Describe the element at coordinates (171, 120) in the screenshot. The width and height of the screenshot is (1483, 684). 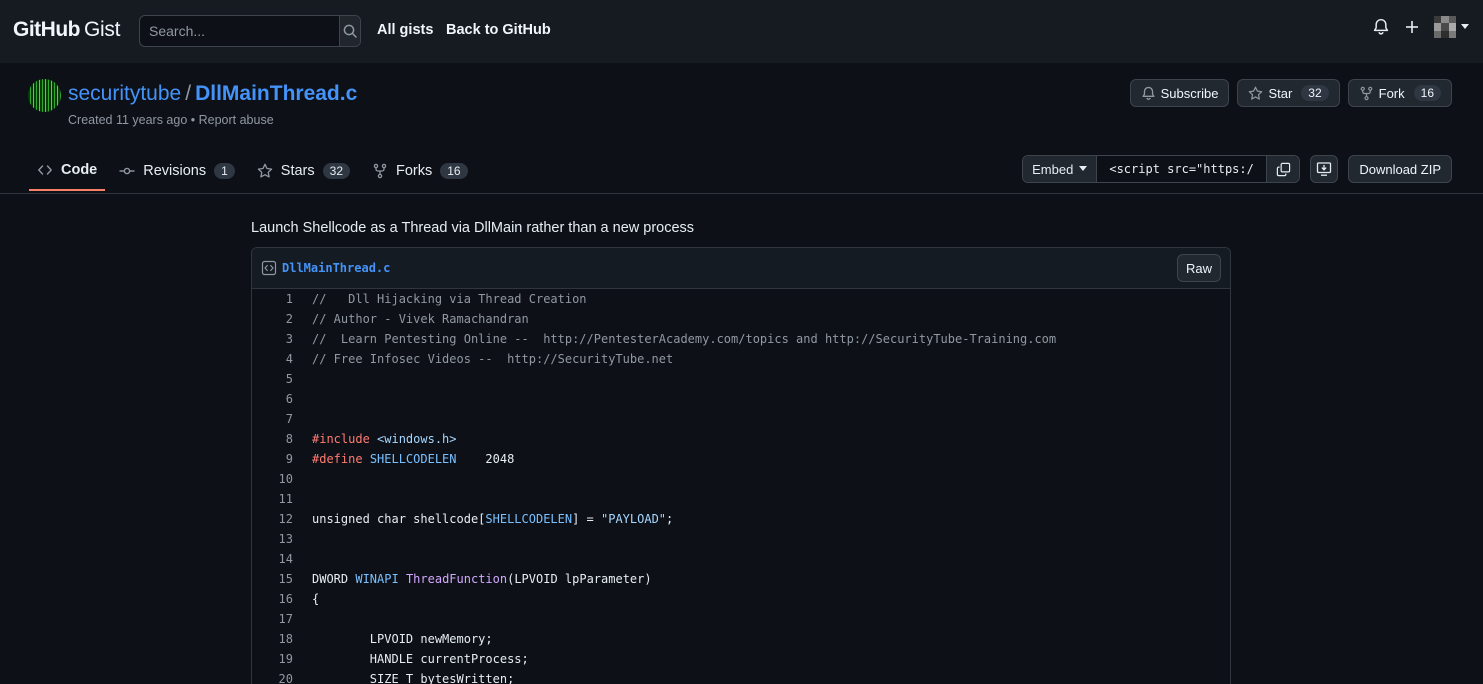
I see `gist-meta: Created 11 years ago • Report abuse` at that location.